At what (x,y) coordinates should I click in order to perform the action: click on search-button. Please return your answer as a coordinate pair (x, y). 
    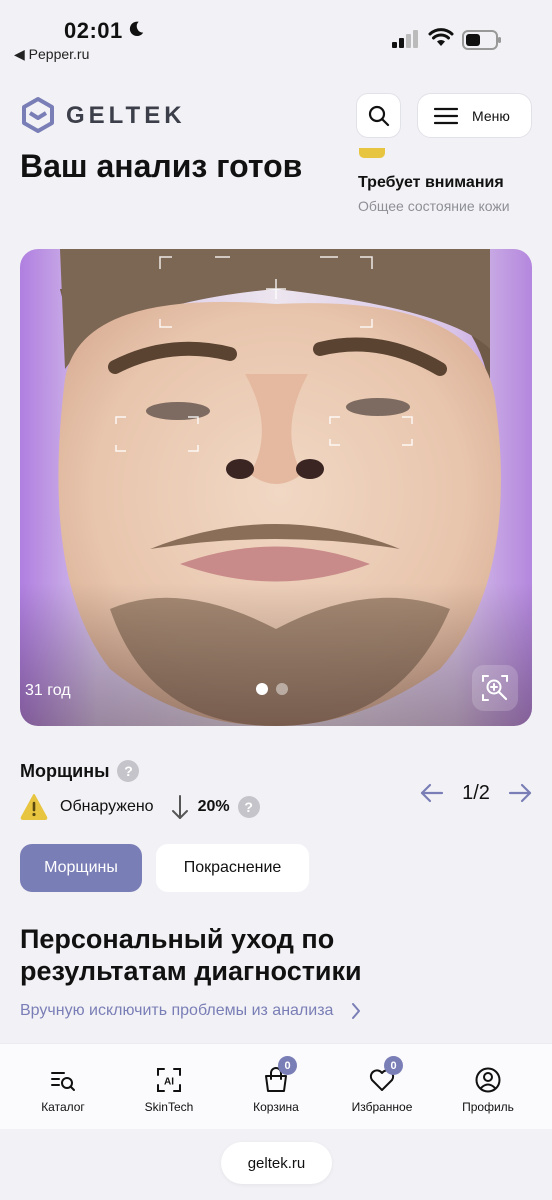
    Looking at the image, I should click on (378, 115).